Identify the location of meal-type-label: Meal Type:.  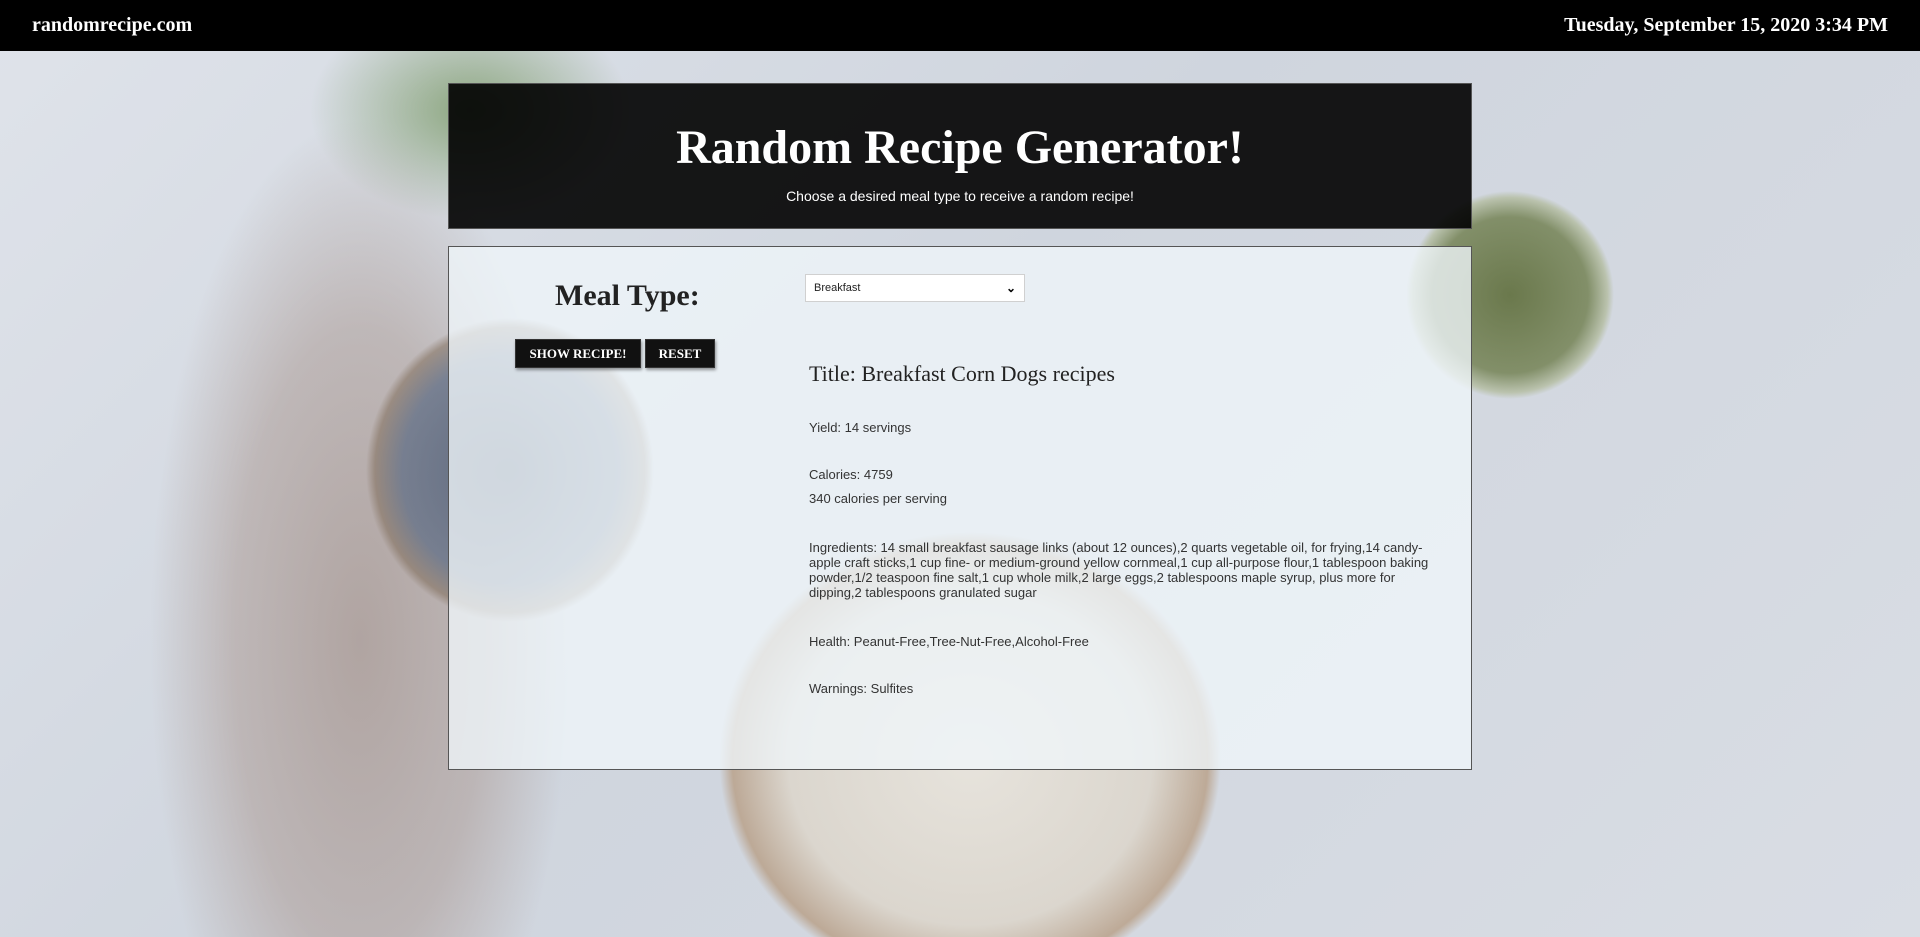
(627, 295).